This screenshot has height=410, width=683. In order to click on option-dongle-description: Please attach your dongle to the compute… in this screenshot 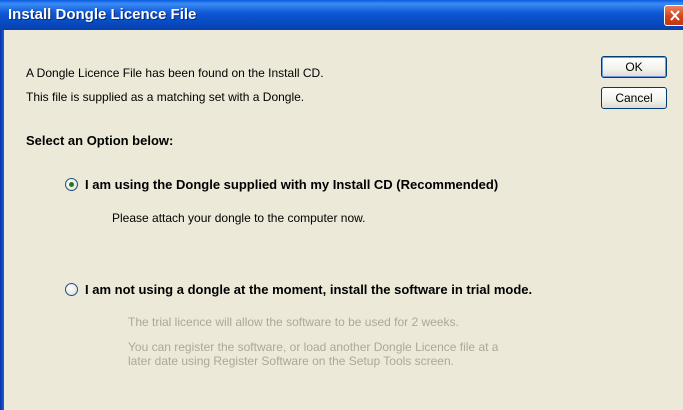, I will do `click(239, 218)`.